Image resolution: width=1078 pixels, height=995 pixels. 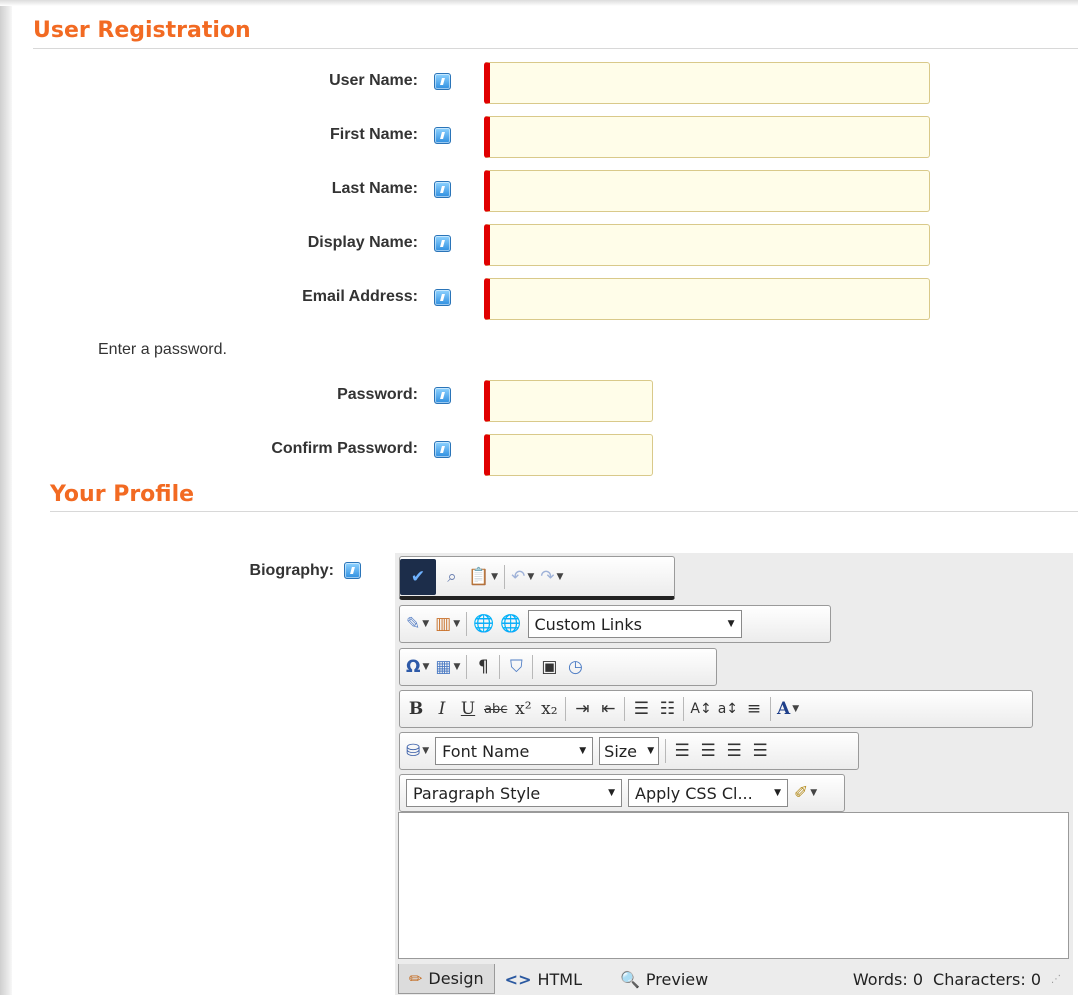 I want to click on css-class-dropdown: Apply CSS Cl... ▼, so click(x=708, y=793).